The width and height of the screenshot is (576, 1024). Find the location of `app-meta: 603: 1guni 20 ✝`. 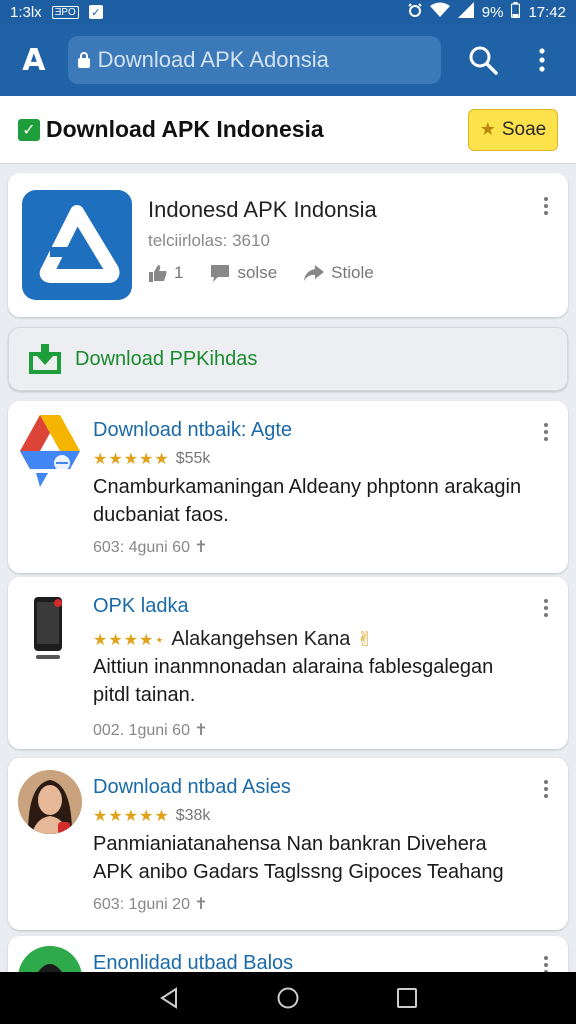

app-meta: 603: 1guni 20 ✝ is located at coordinates (150, 904).